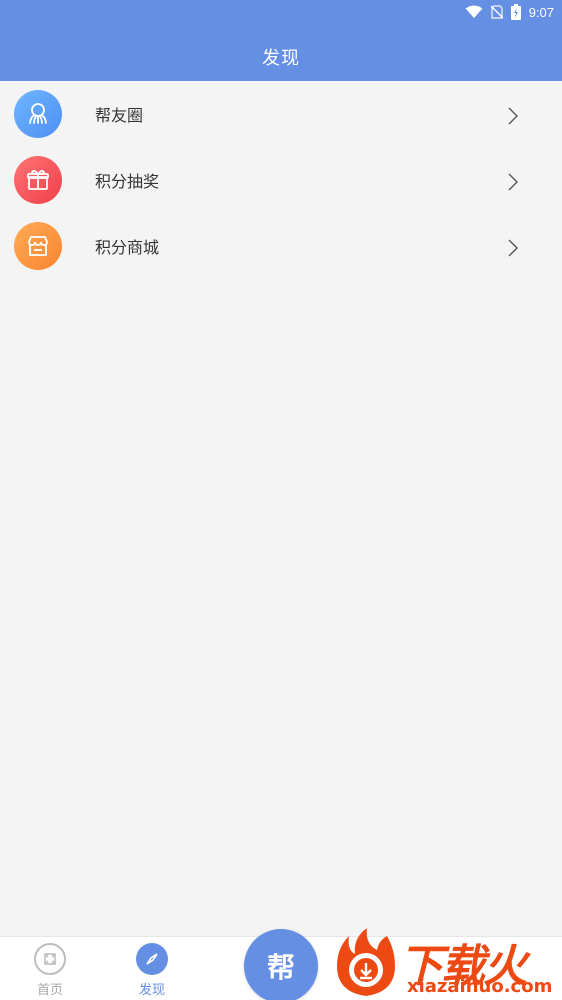 Image resolution: width=562 pixels, height=1000 pixels. What do you see at coordinates (50, 959) in the screenshot?
I see `home-icon` at bounding box center [50, 959].